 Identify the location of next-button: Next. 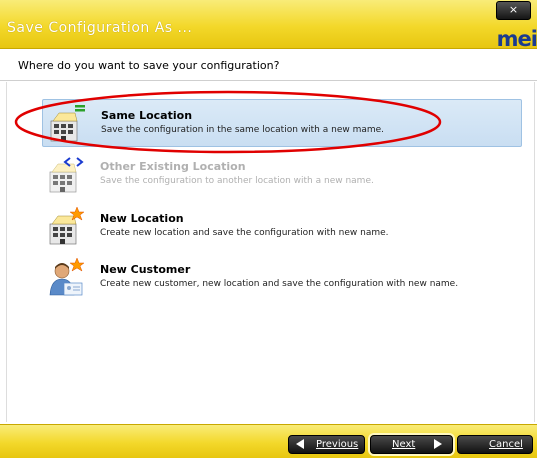
(411, 444).